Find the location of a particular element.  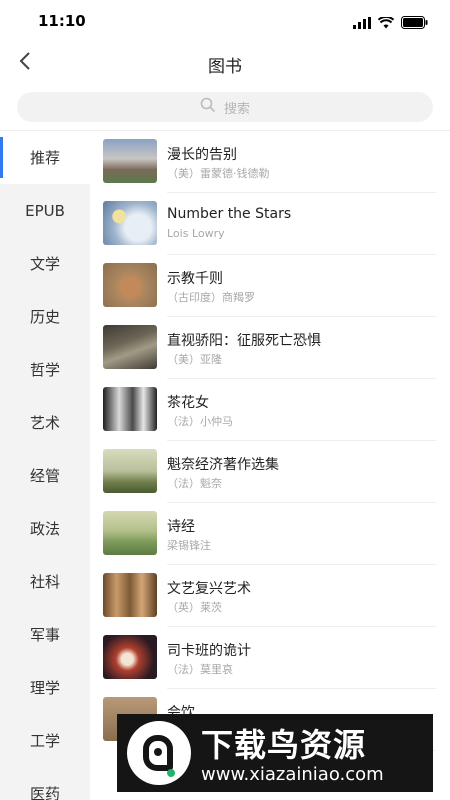

wifi-icon is located at coordinates (386, 23).